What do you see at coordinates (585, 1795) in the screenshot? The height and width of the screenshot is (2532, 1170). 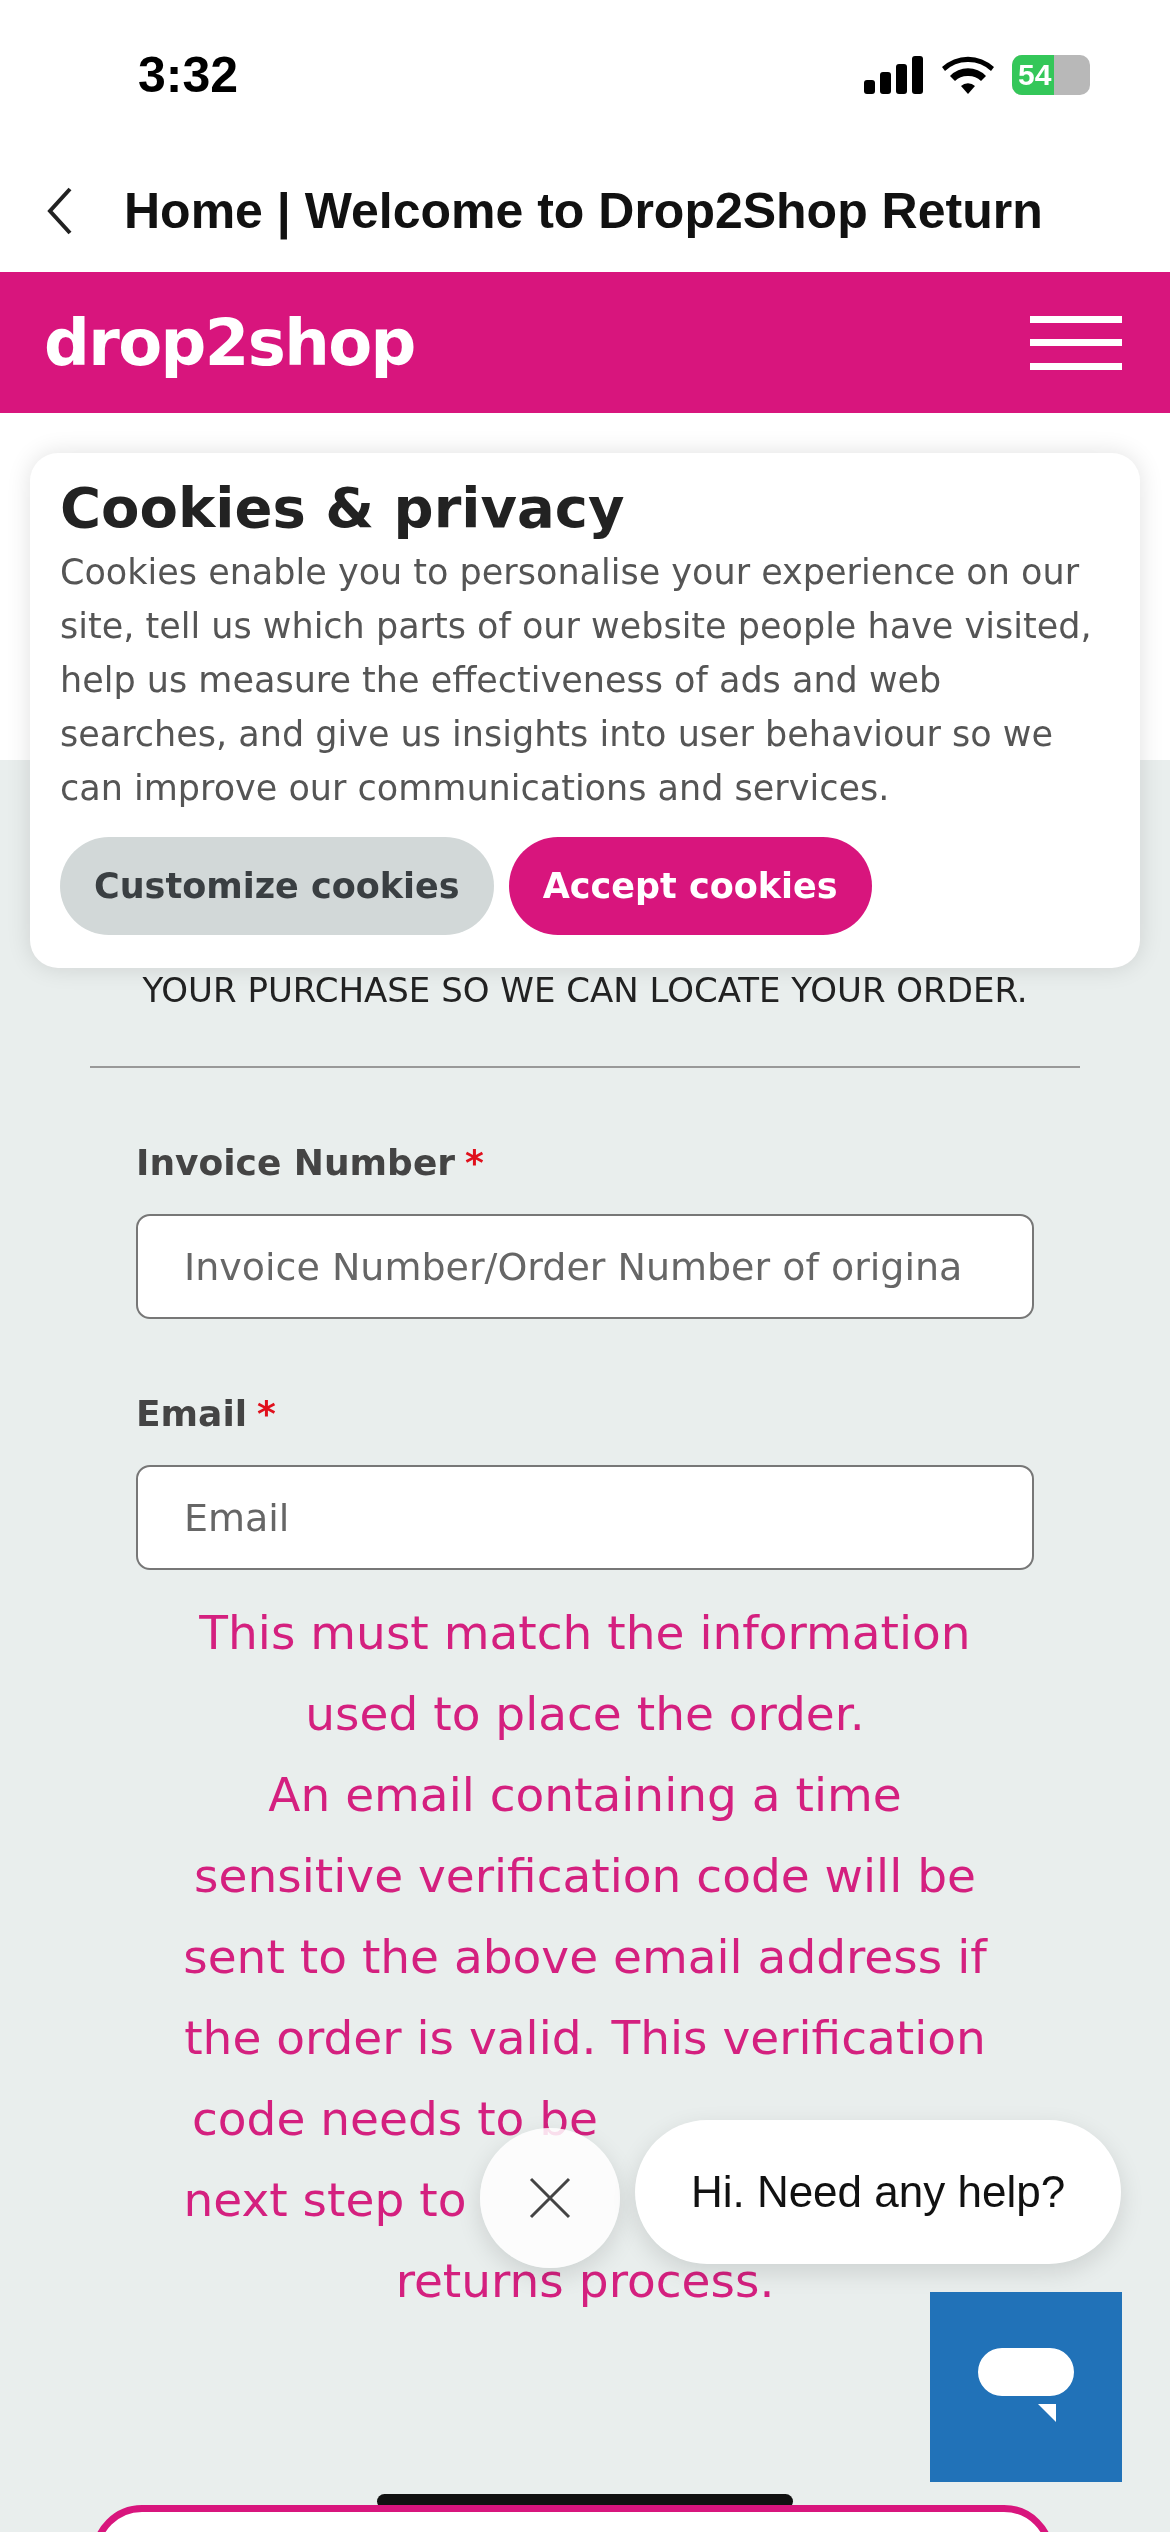 I see `note-line: An email containing a time` at bounding box center [585, 1795].